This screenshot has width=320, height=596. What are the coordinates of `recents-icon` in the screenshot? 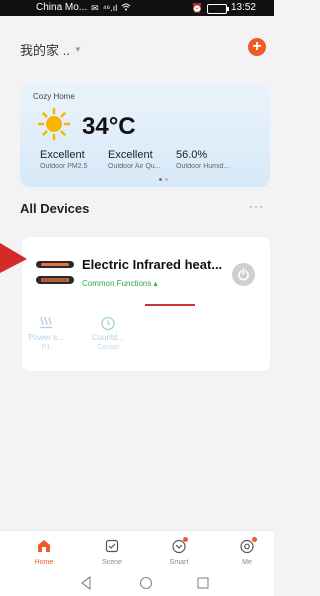 It's located at (203, 585).